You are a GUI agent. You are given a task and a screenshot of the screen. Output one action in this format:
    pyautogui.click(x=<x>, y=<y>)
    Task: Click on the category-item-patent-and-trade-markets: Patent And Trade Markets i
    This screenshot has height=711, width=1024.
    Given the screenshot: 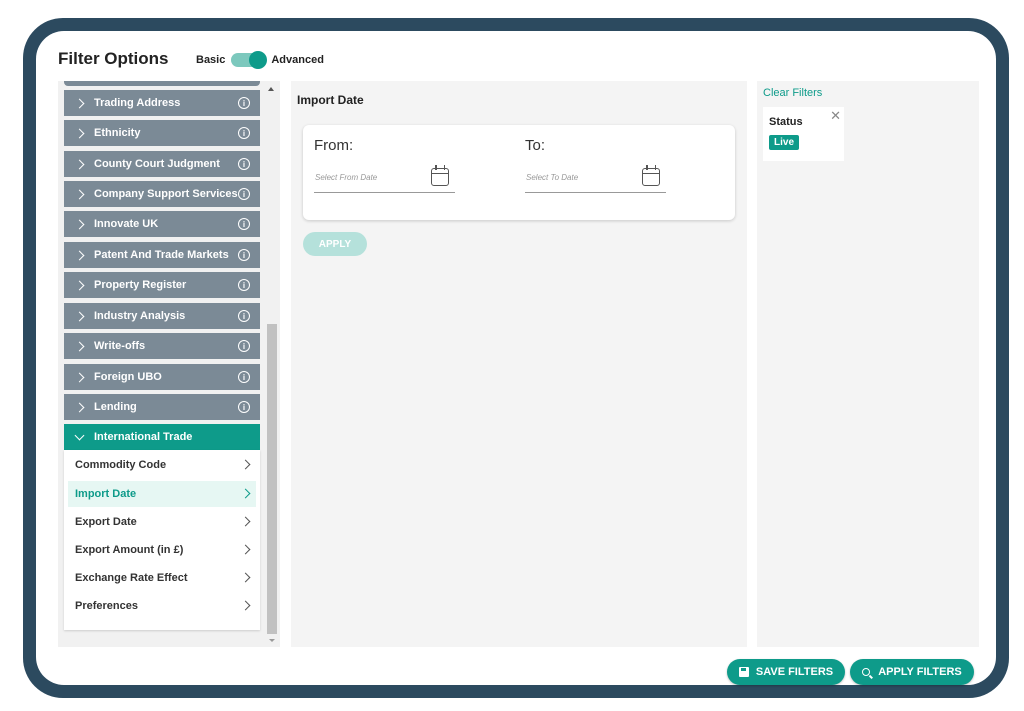 What is the action you would take?
    pyautogui.click(x=162, y=255)
    